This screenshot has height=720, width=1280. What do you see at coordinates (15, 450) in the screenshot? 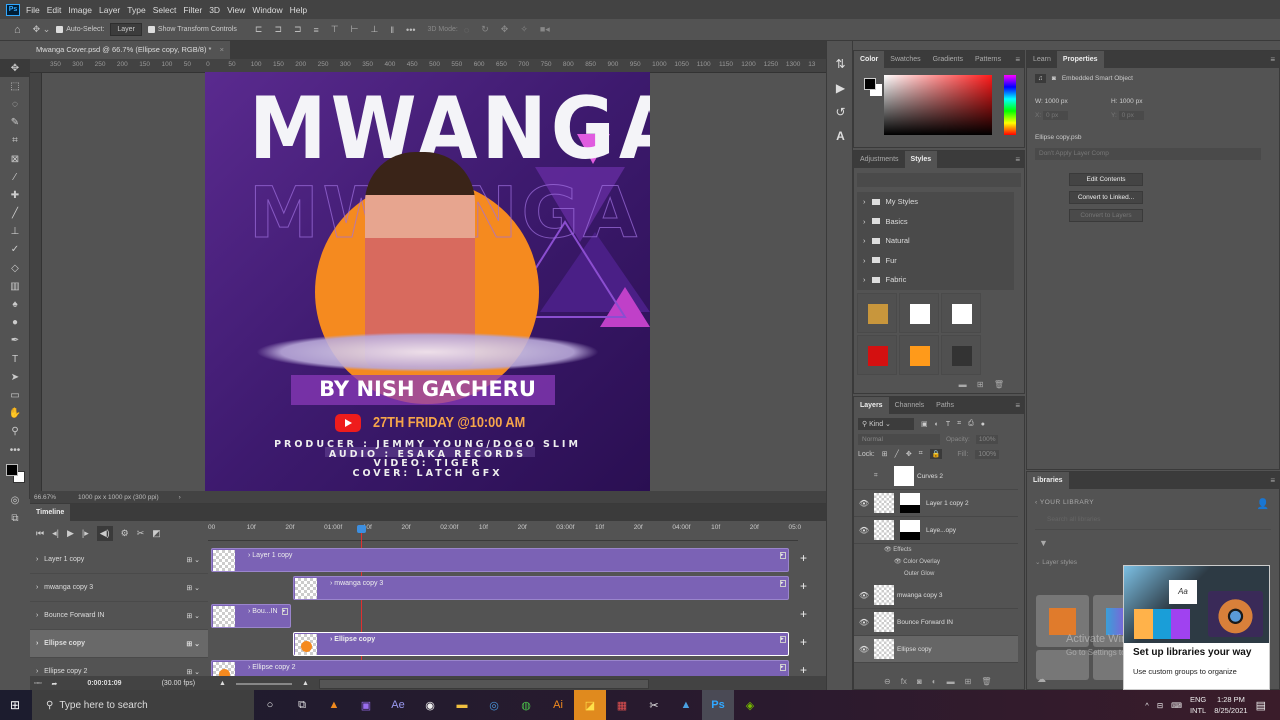
I see `edit-toolbar-icon: •••` at bounding box center [15, 450].